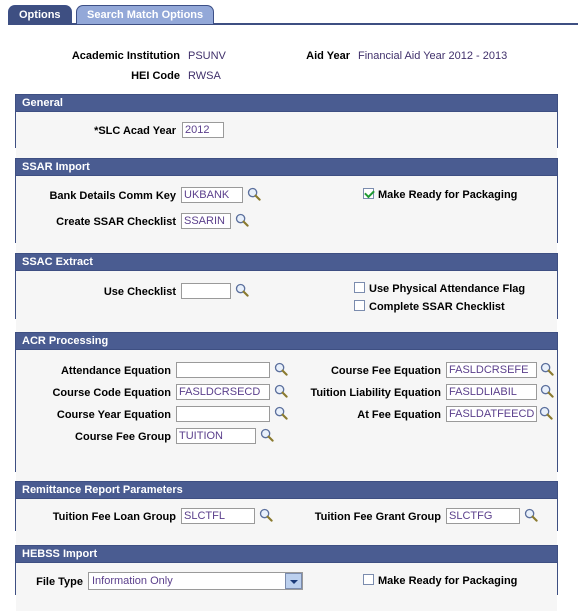 Image resolution: width=578 pixels, height=611 pixels. Describe the element at coordinates (286, 341) in the screenshot. I see `group-acr-processing-title: ACR Processing` at that location.